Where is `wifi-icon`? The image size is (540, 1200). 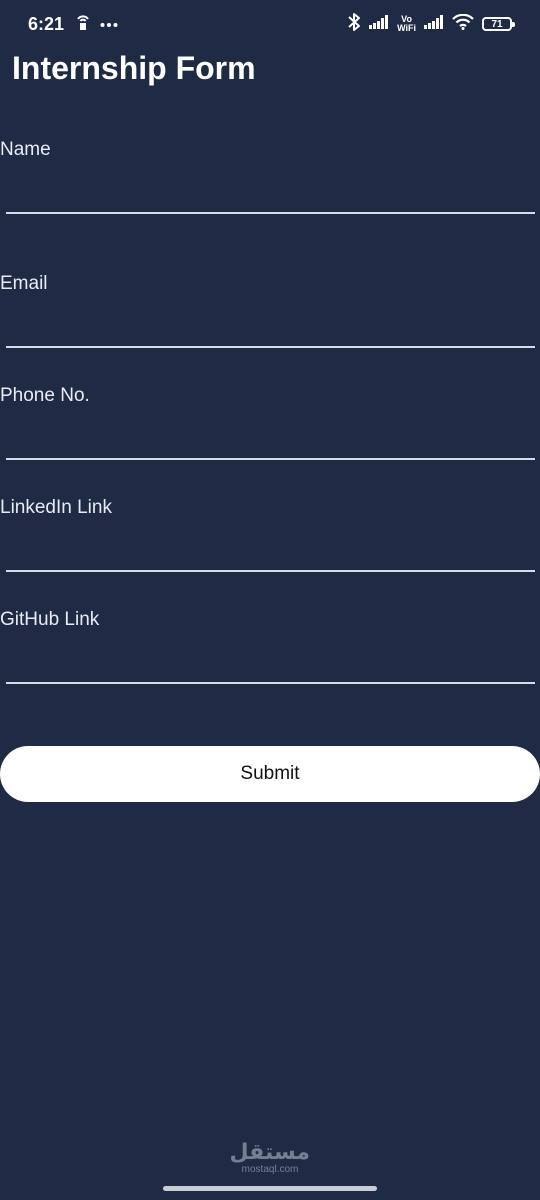 wifi-icon is located at coordinates (463, 24).